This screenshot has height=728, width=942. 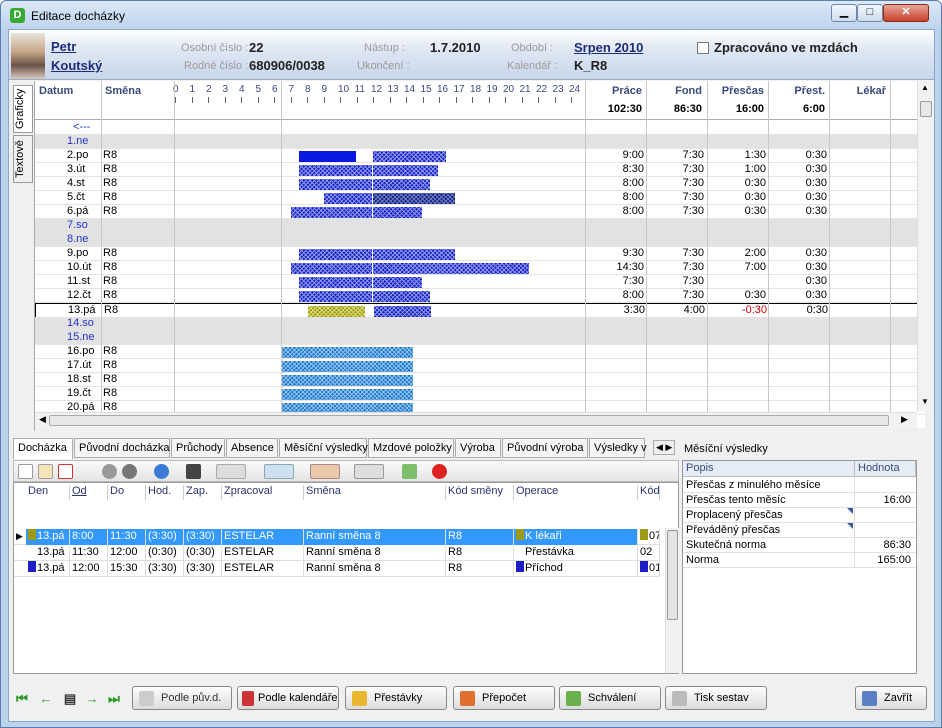 What do you see at coordinates (288, 698) in the screenshot?
I see `podle-kalendare-button: Podle kalendáře` at bounding box center [288, 698].